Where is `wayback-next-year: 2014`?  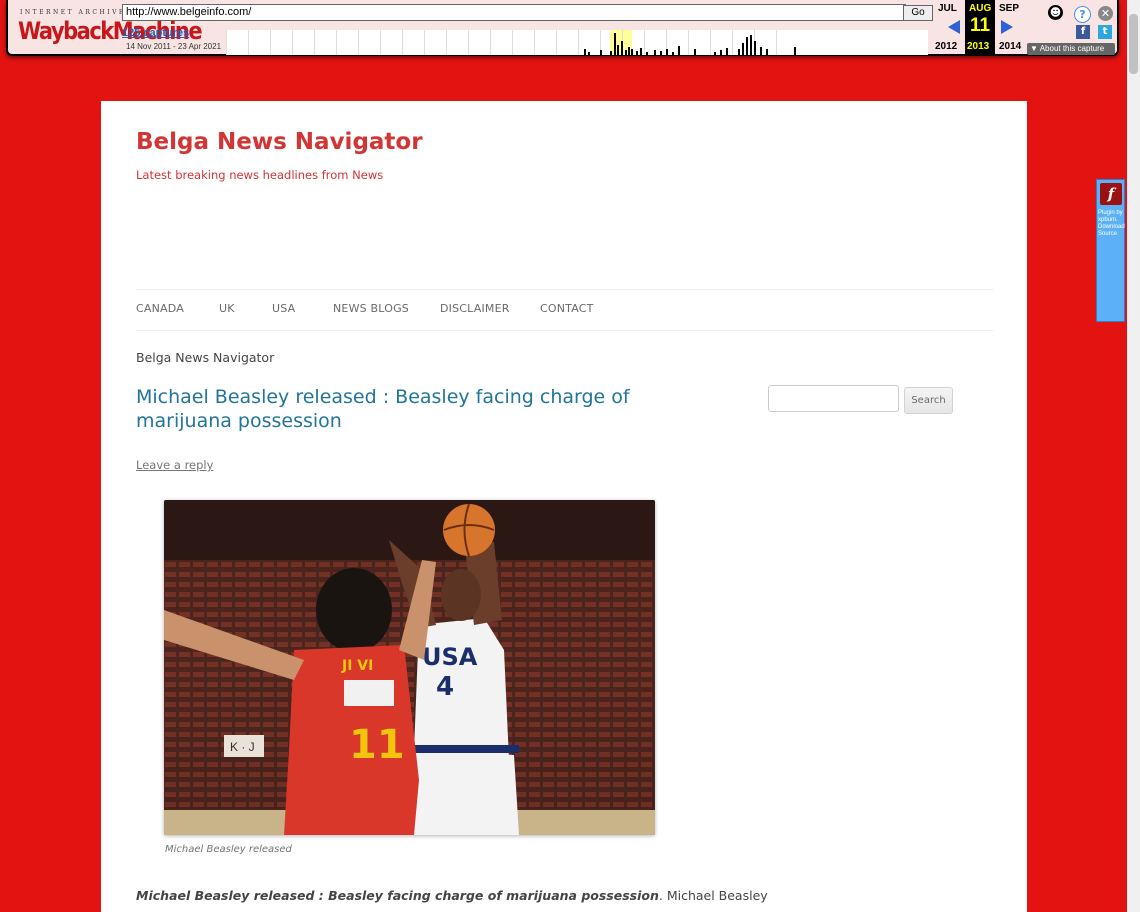
wayback-next-year: 2014 is located at coordinates (1010, 46).